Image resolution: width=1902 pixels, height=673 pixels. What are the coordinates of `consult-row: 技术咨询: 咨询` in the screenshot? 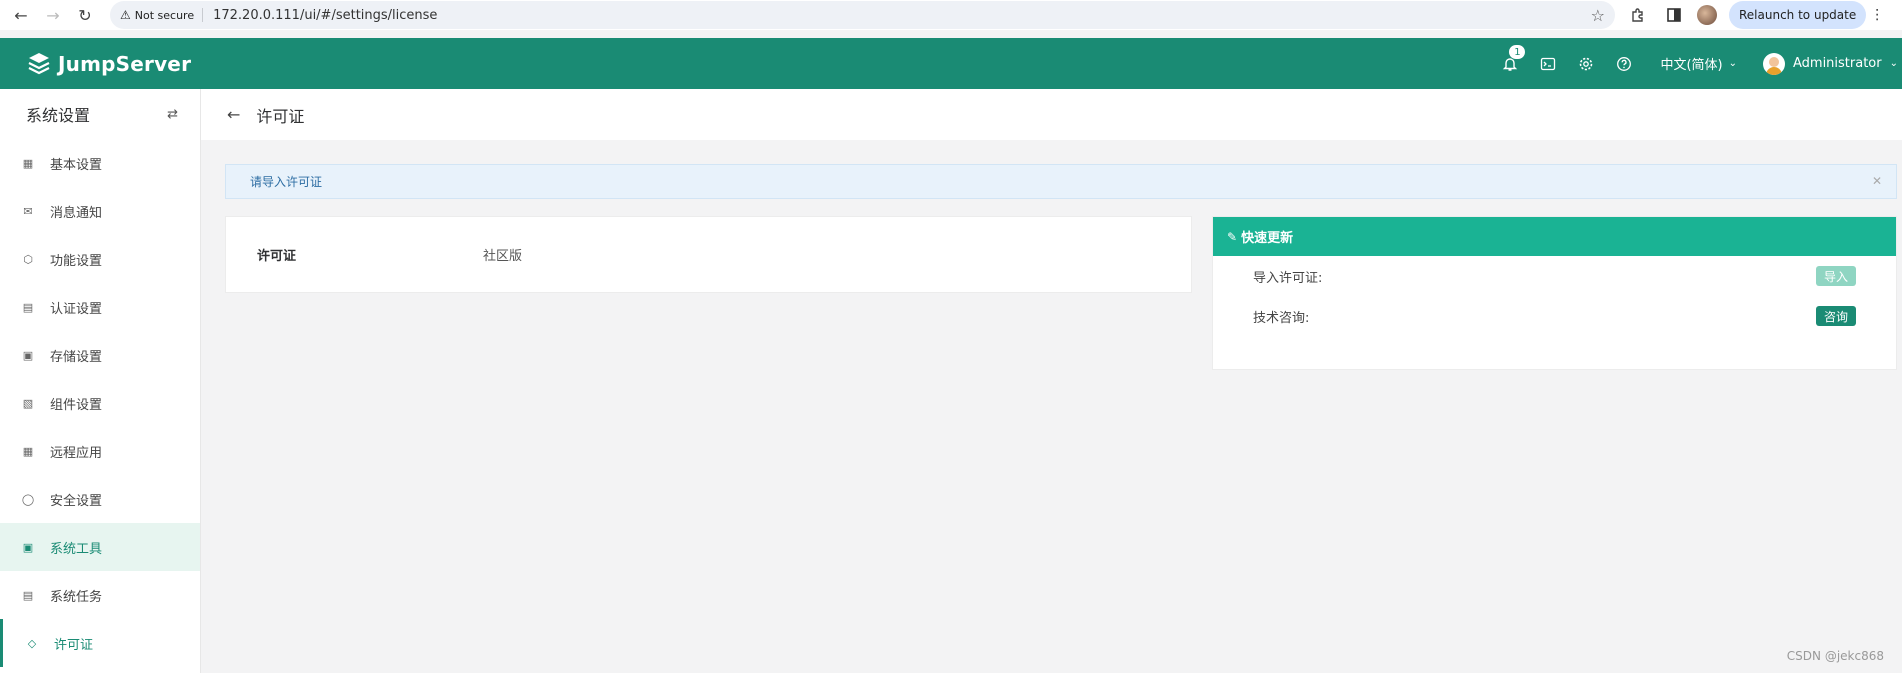 It's located at (1554, 316).